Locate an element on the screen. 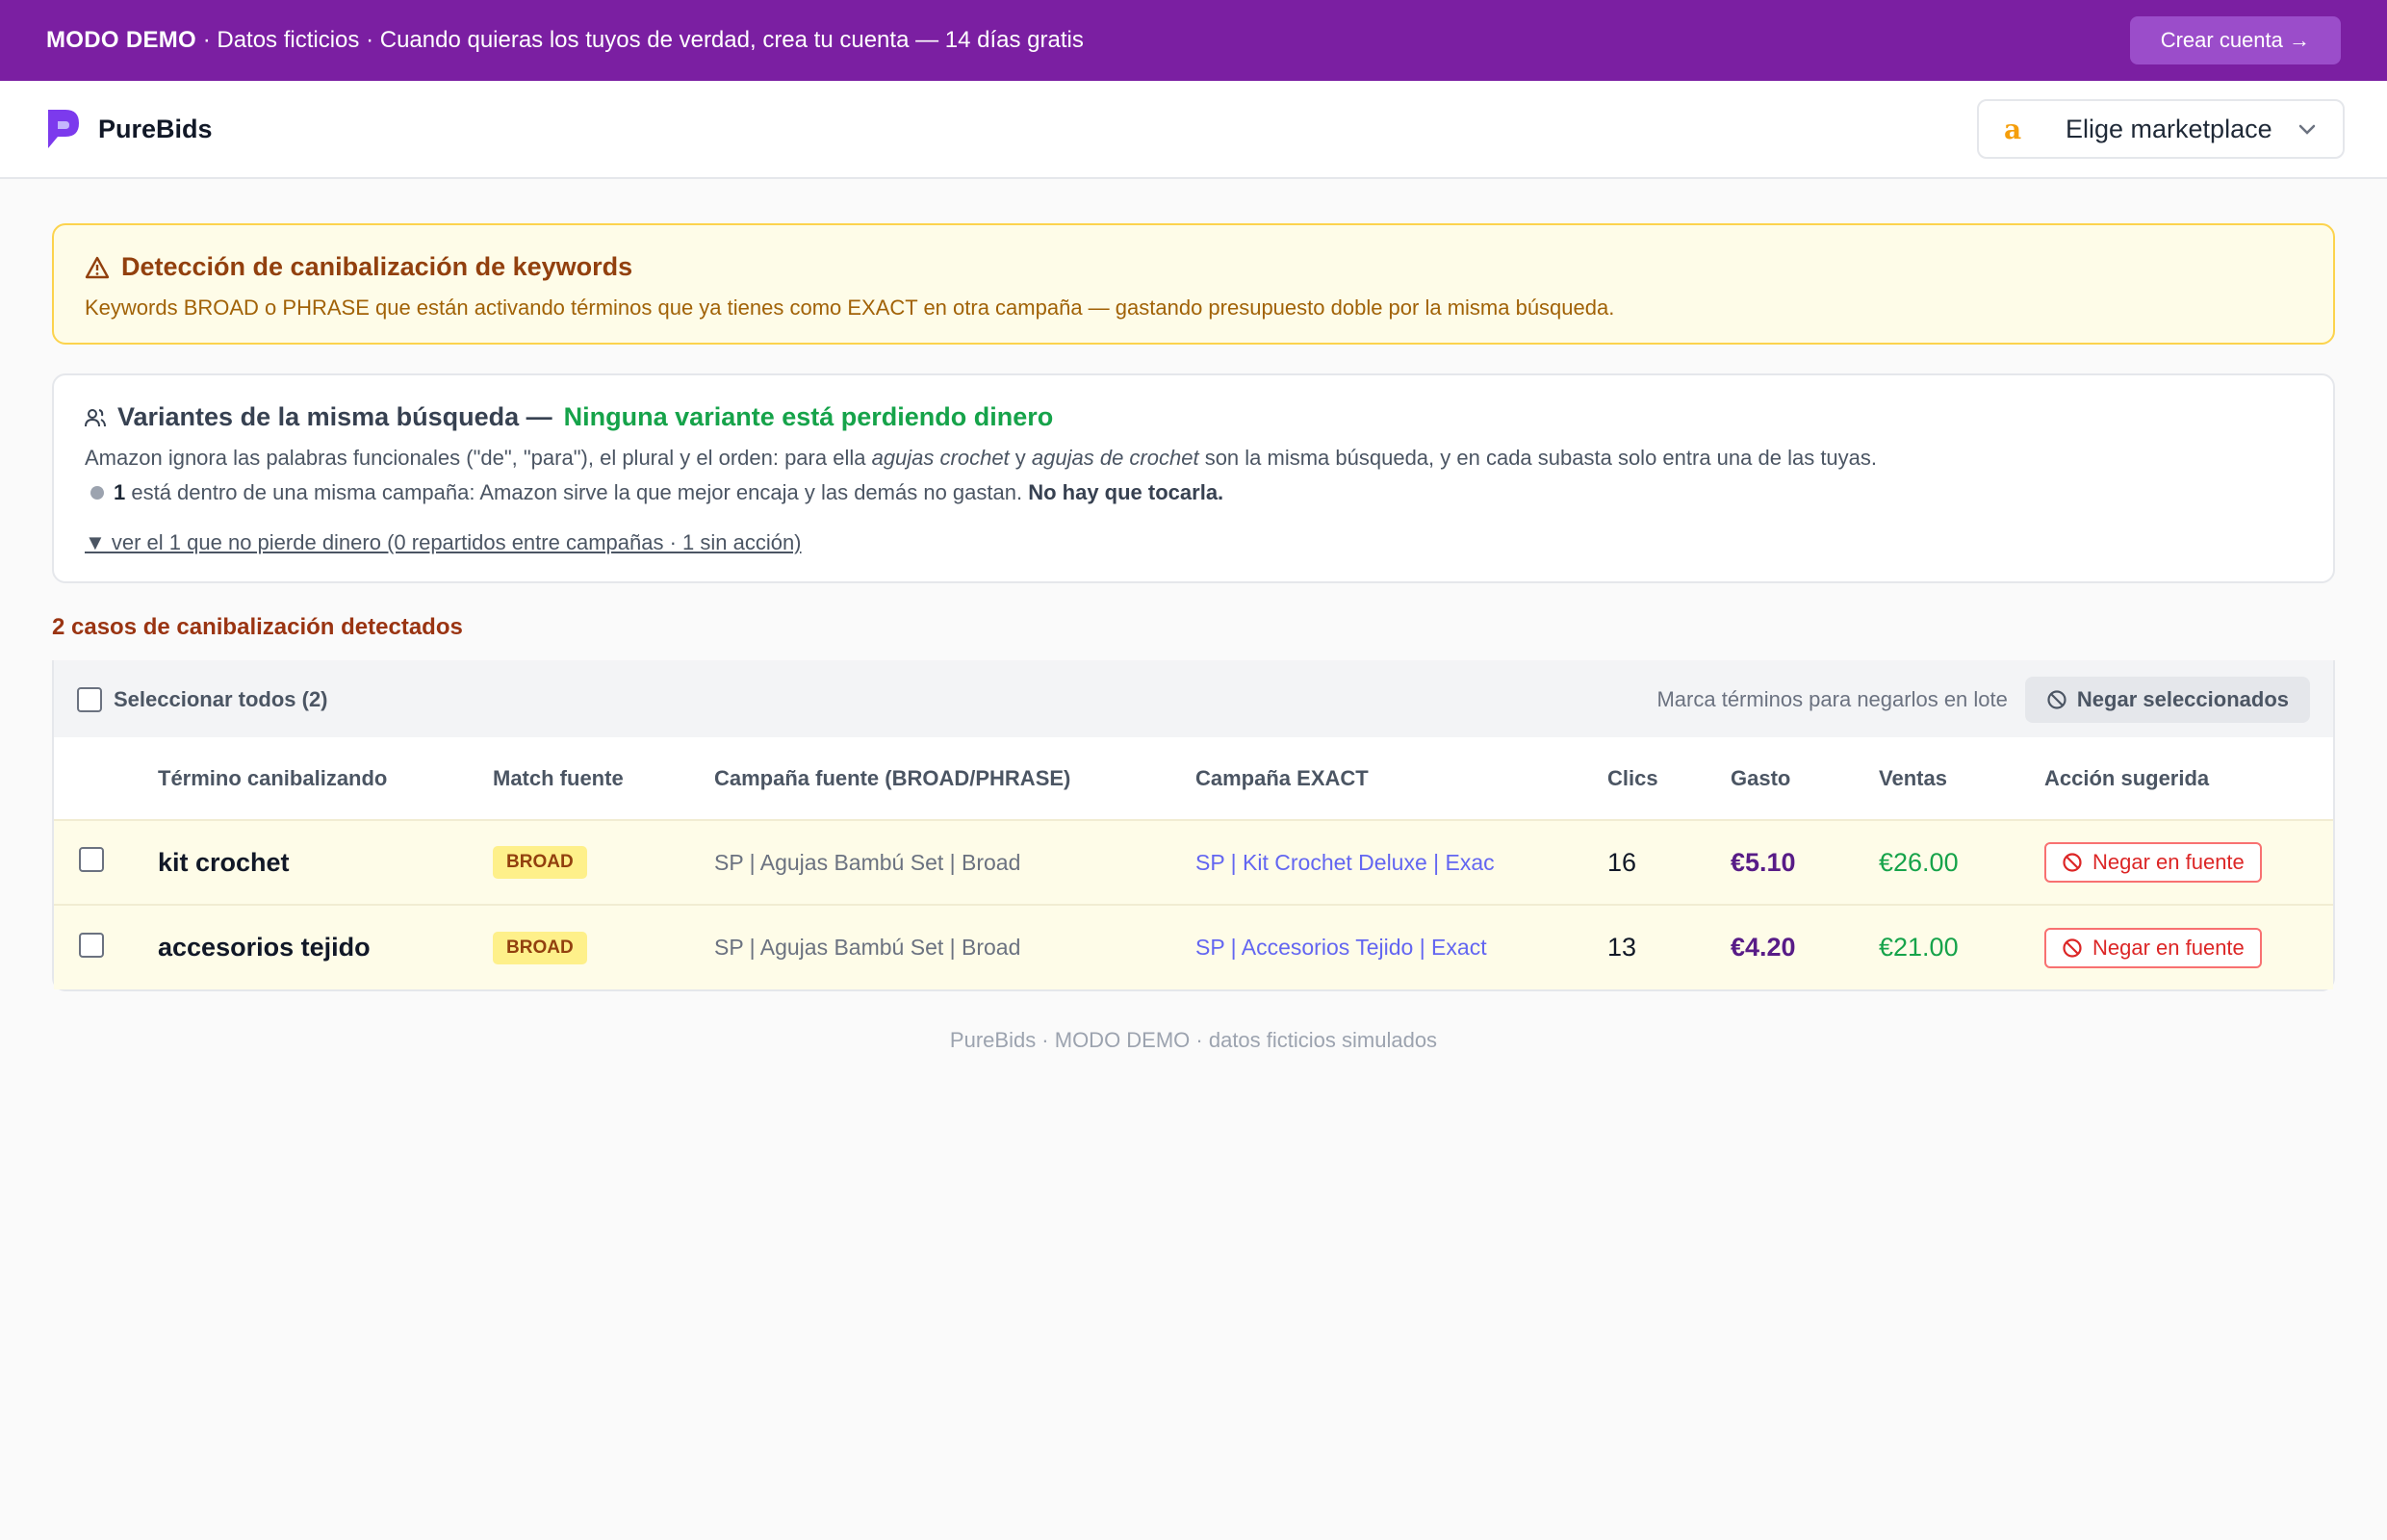 The image size is (2387, 1540). variants-title-text: Variantes de la misma búsqueda — is located at coordinates (334, 416).